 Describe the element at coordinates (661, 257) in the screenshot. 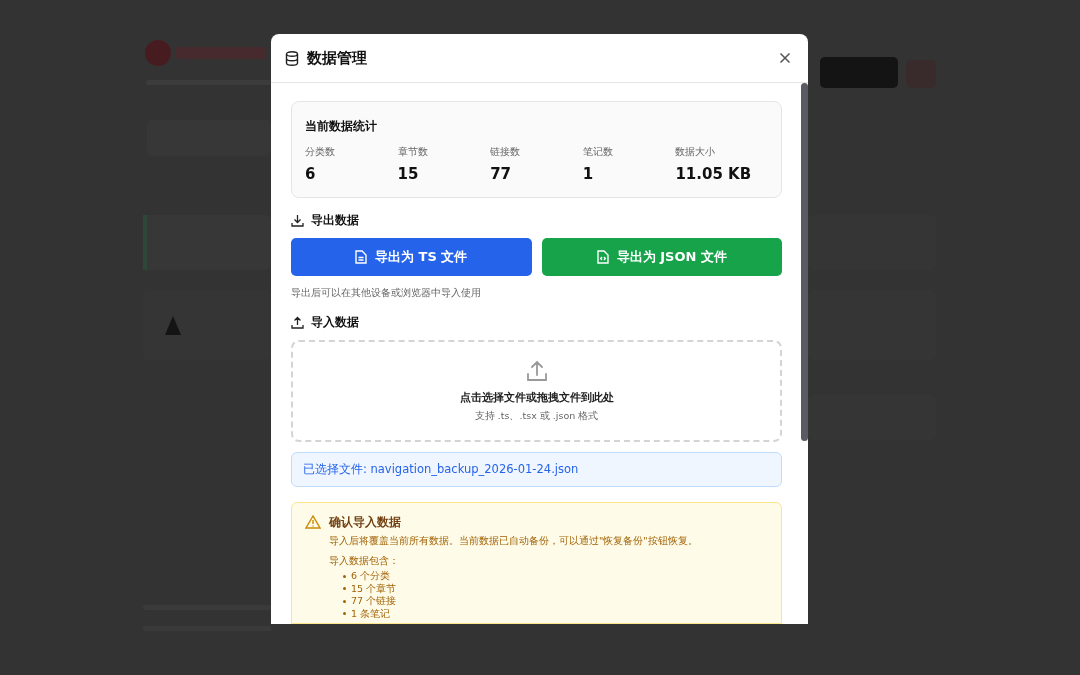

I see `export-button: 导出为 JSON 文件` at that location.